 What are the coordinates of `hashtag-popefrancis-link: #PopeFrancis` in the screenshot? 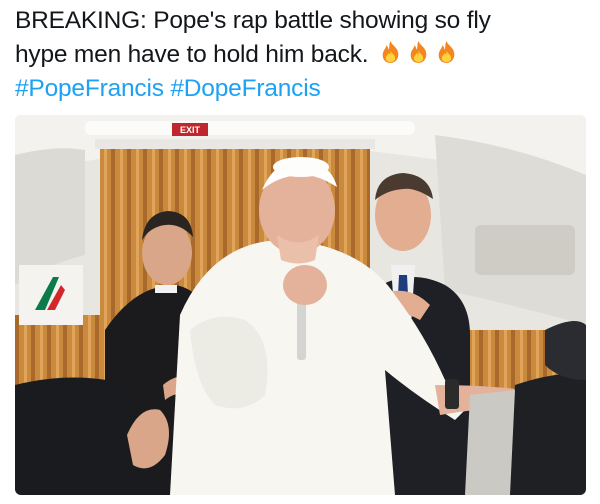 It's located at (89, 88).